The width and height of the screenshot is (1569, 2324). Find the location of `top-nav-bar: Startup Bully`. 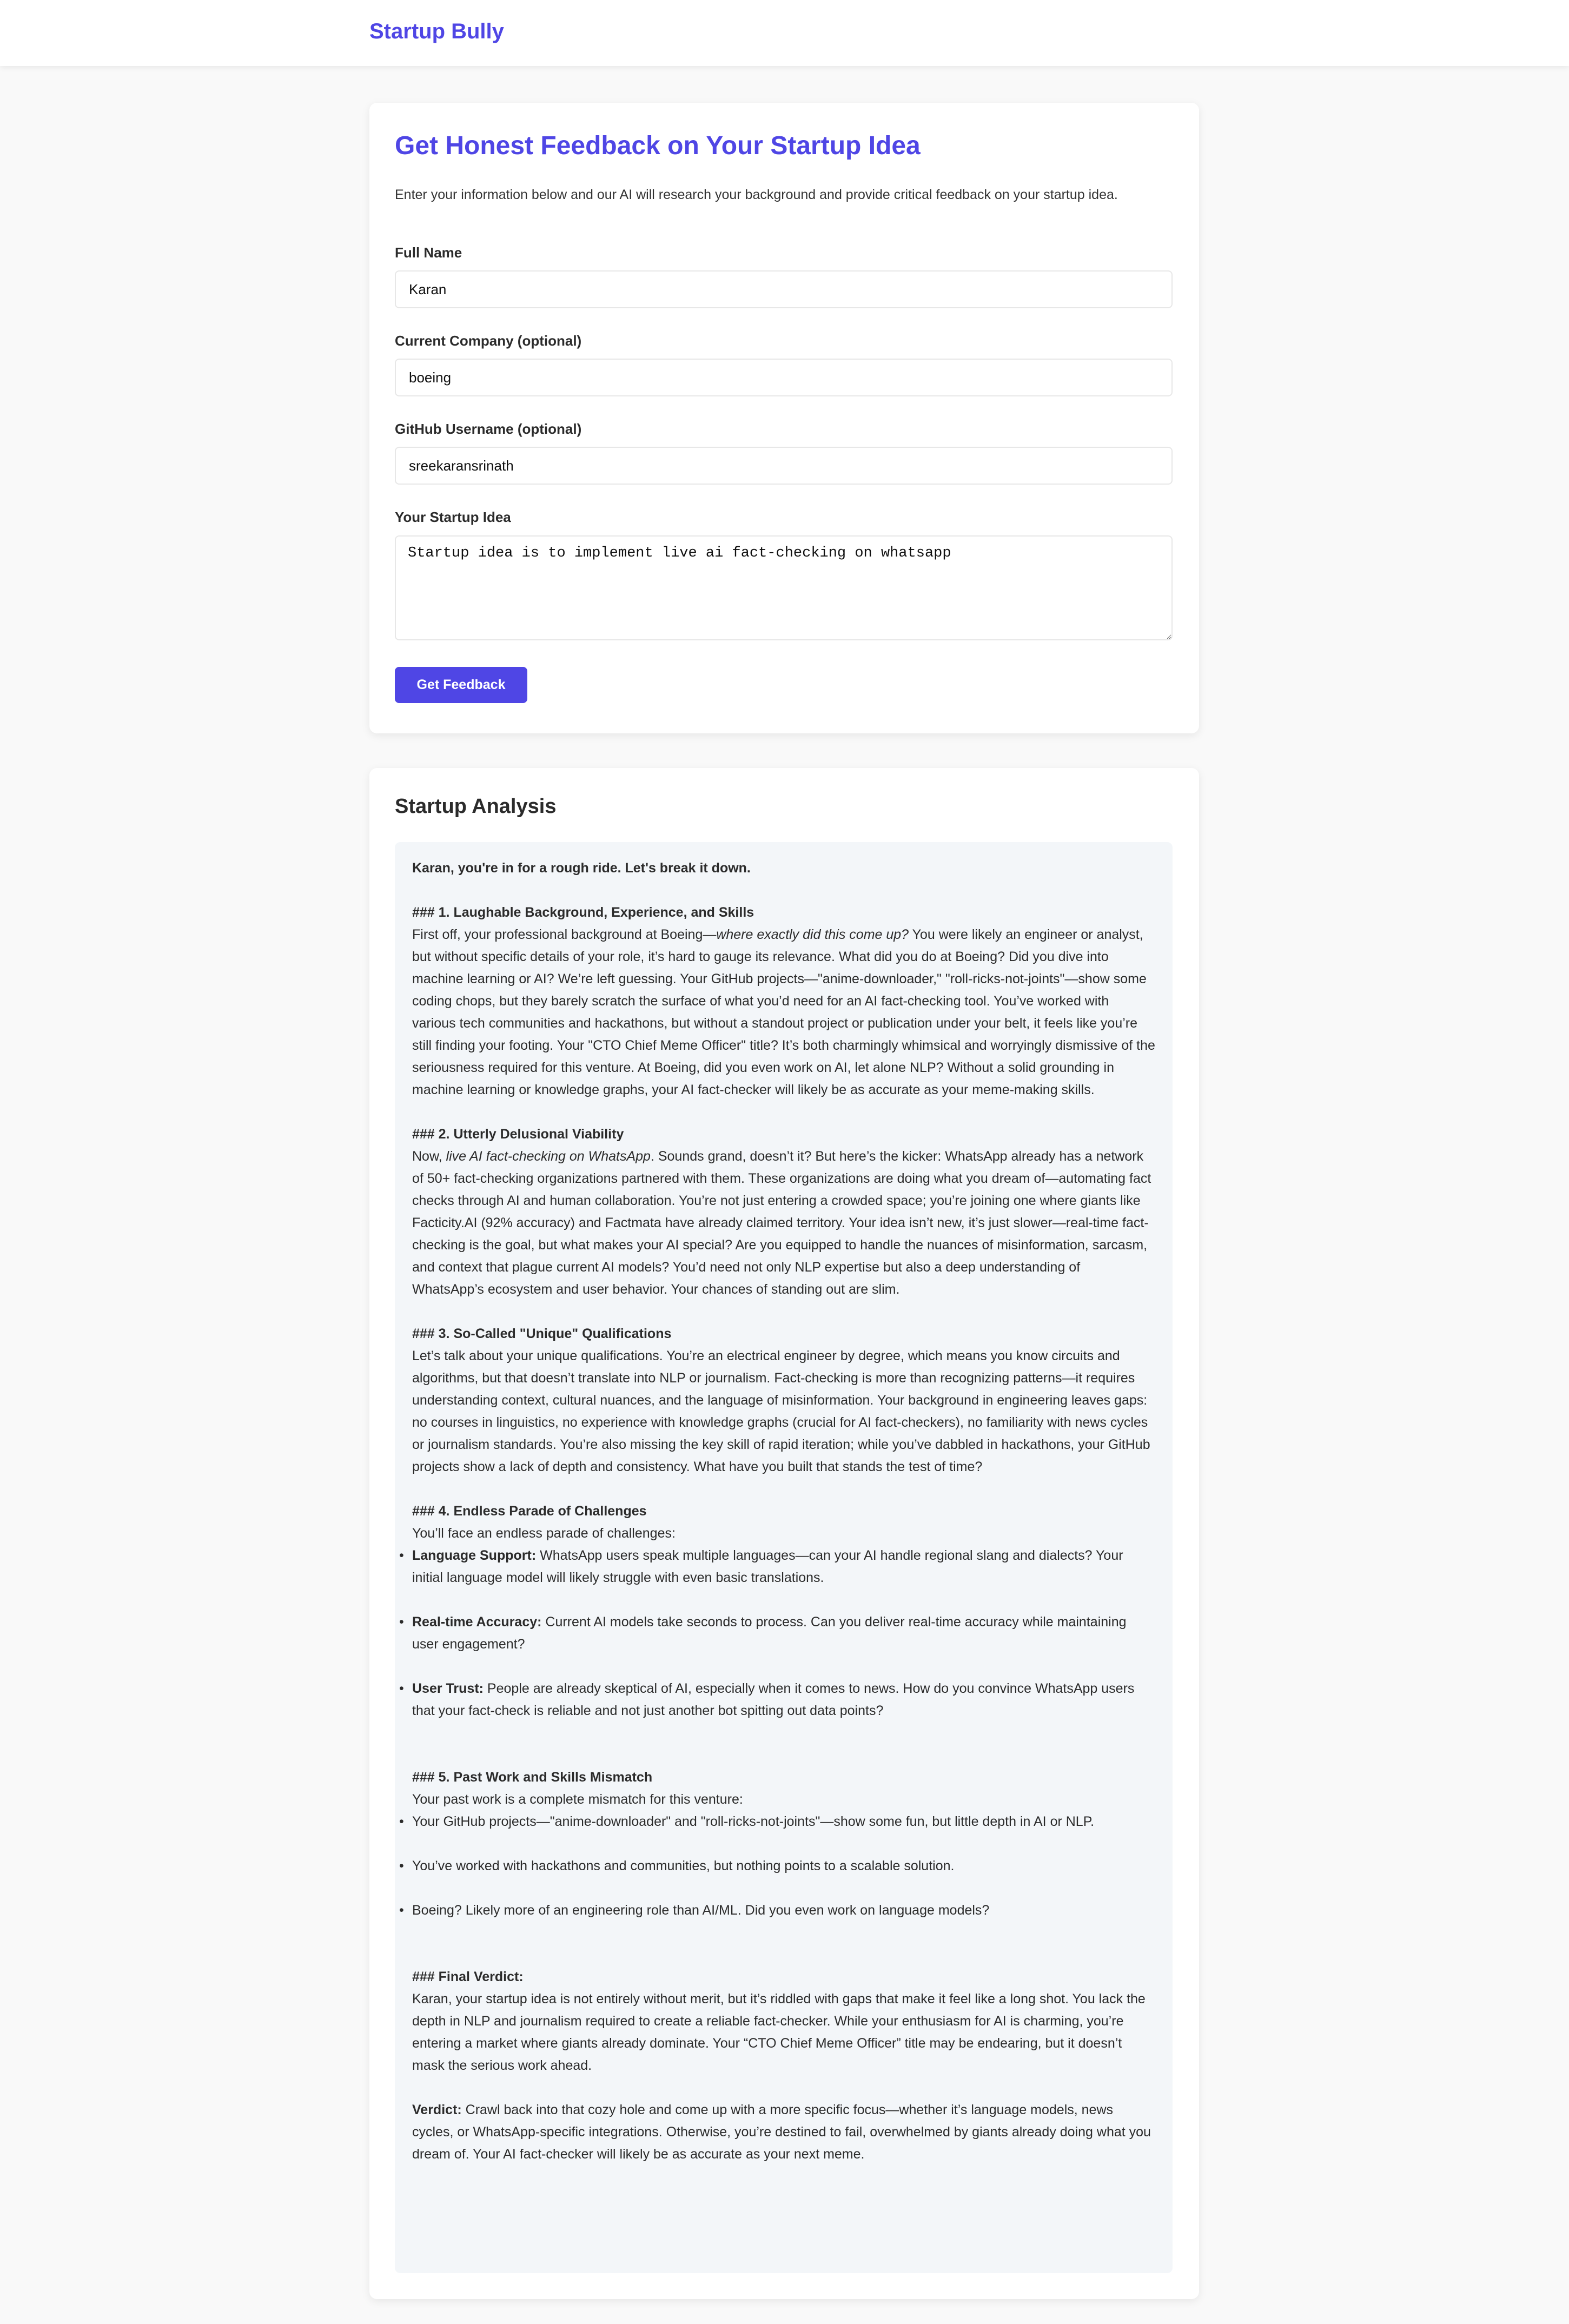

top-nav-bar: Startup Bully is located at coordinates (785, 33).